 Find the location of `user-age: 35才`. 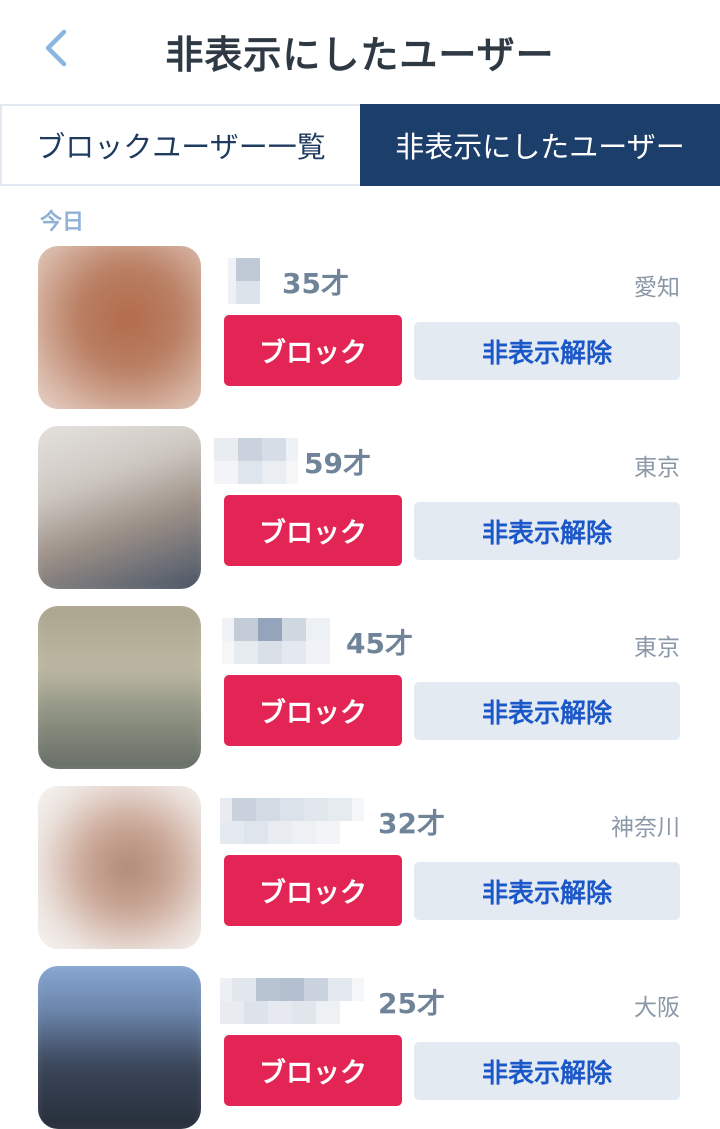

user-age: 35才 is located at coordinates (315, 283).